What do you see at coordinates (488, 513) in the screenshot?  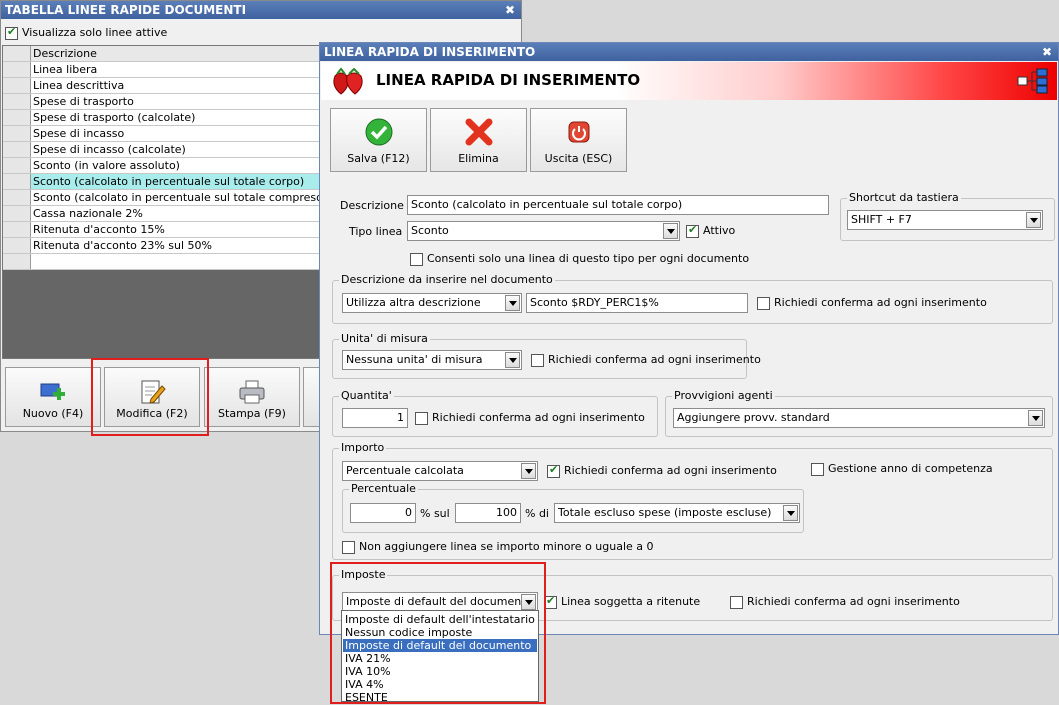 I see `base-input: 100` at bounding box center [488, 513].